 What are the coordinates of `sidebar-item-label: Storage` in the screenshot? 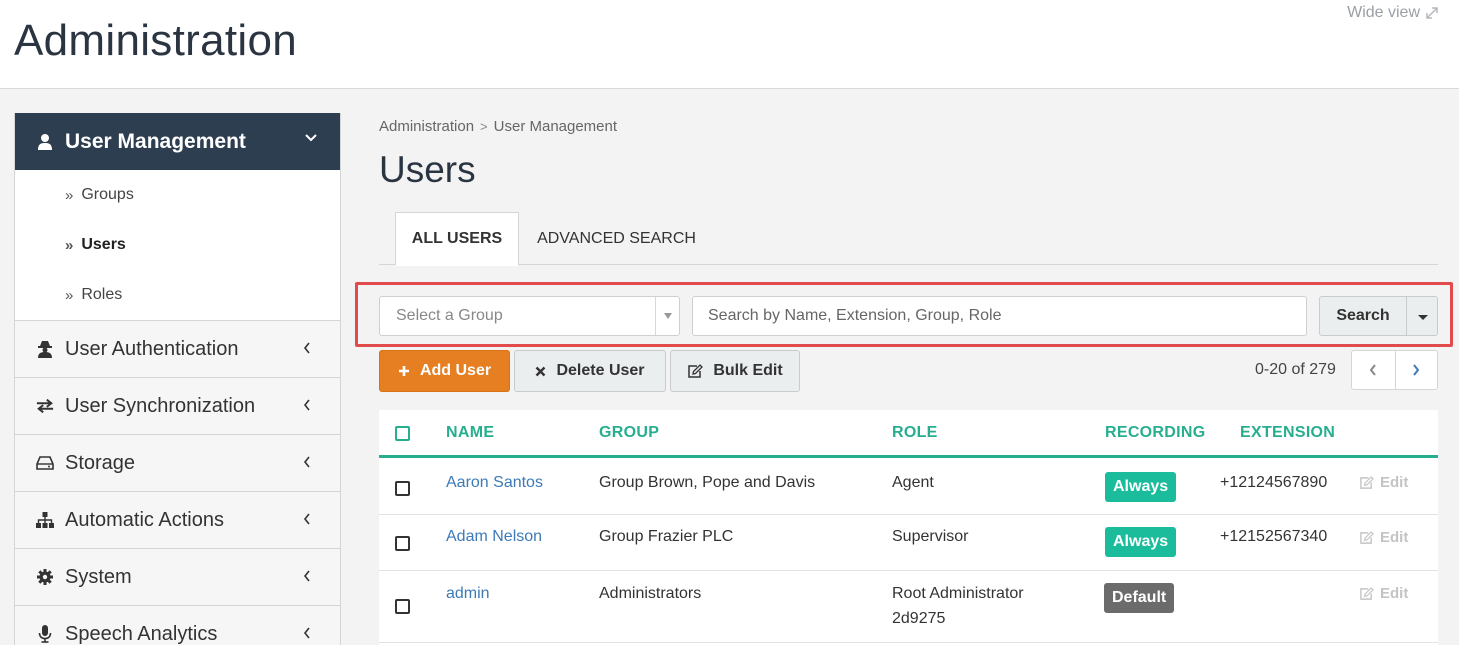 It's located at (100, 462).